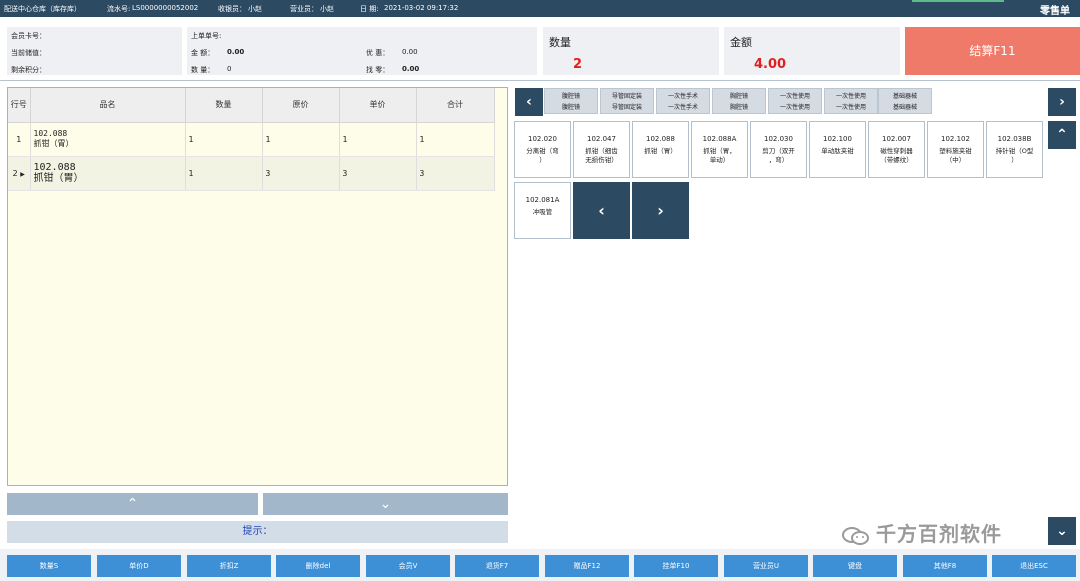 Image resolution: width=1080 pixels, height=581 pixels. What do you see at coordinates (408, 566) in the screenshot?
I see `fkey-member-button: 会员V` at bounding box center [408, 566].